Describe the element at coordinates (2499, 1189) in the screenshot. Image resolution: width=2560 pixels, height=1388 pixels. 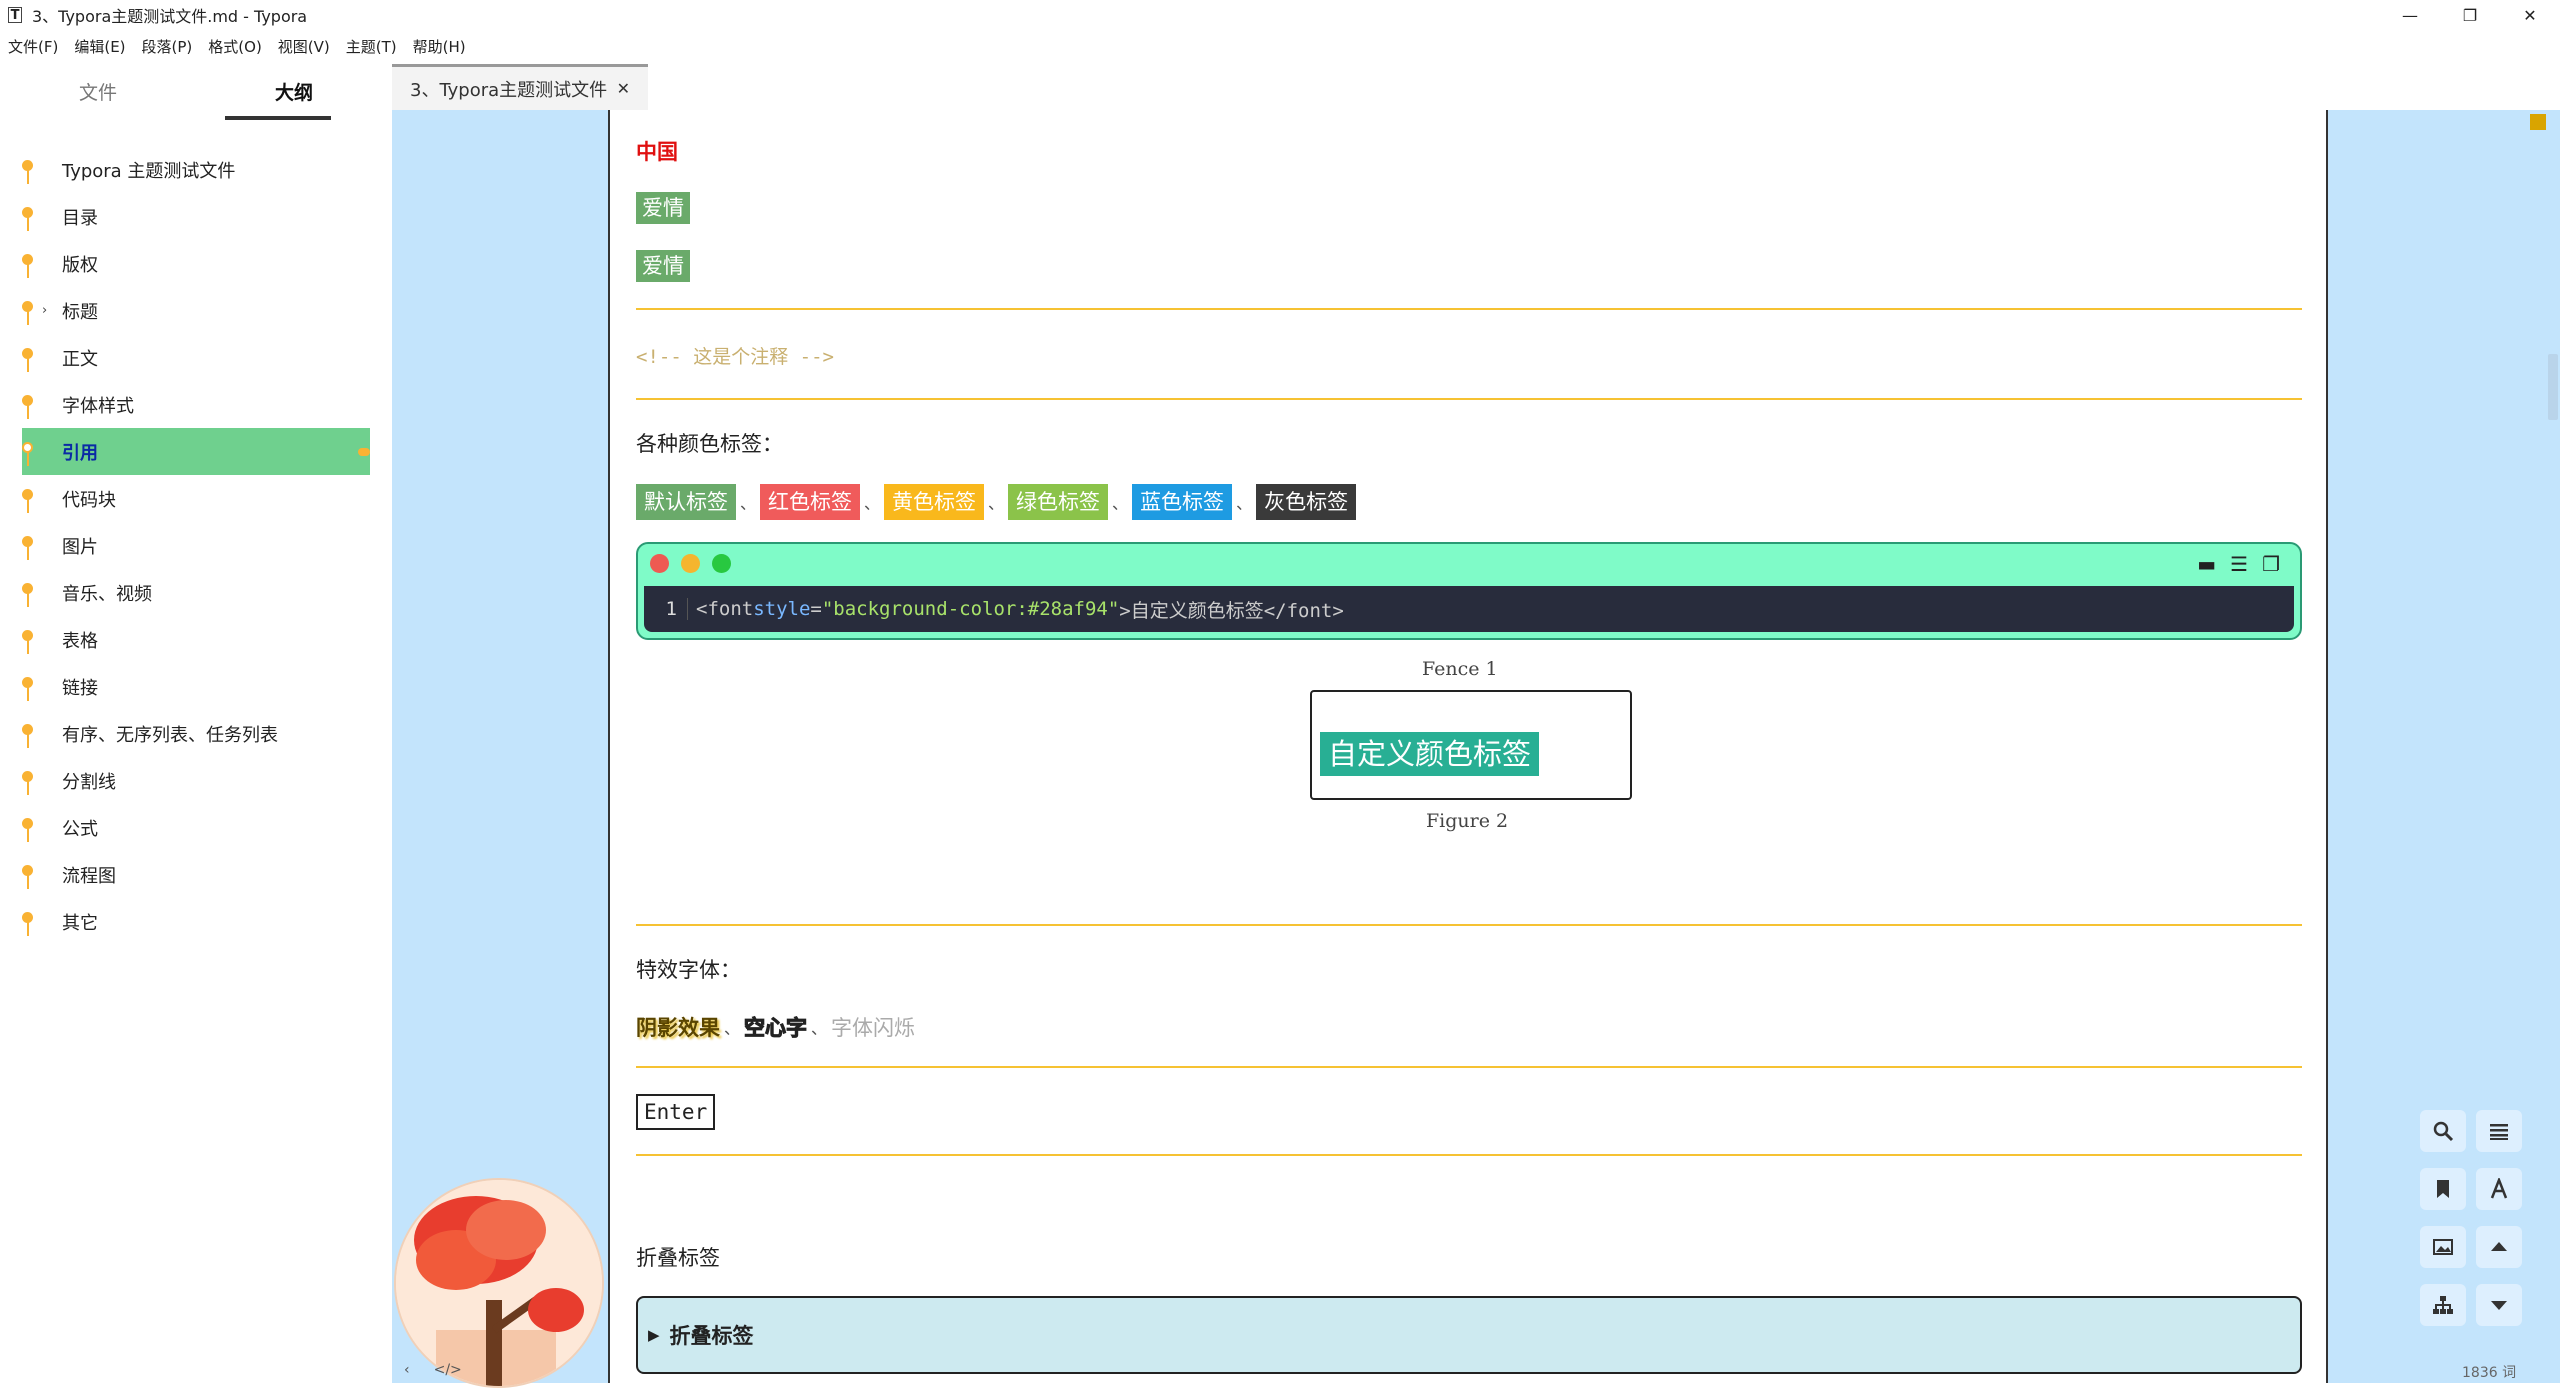
I see `font-icon` at that location.